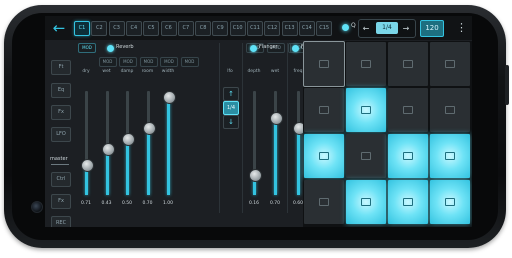 The image size is (512, 258). What do you see at coordinates (59, 159) in the screenshot?
I see `master-label: master` at bounding box center [59, 159].